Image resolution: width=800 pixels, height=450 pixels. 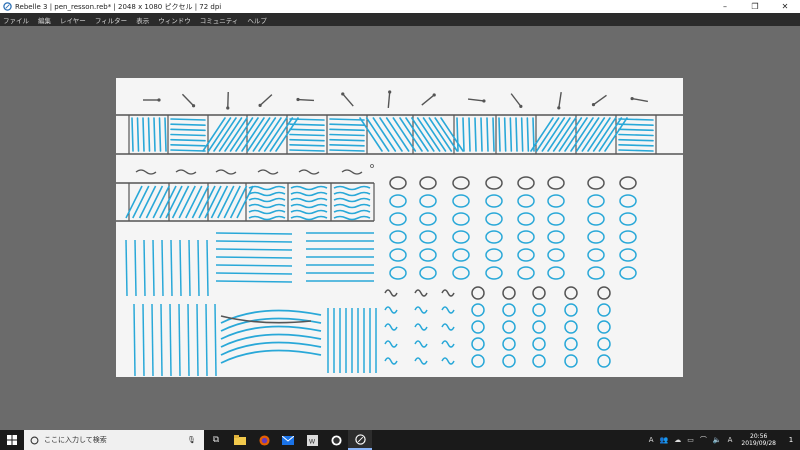 What do you see at coordinates (730, 440) in the screenshot?
I see `ime-mode-icon: A` at bounding box center [730, 440].